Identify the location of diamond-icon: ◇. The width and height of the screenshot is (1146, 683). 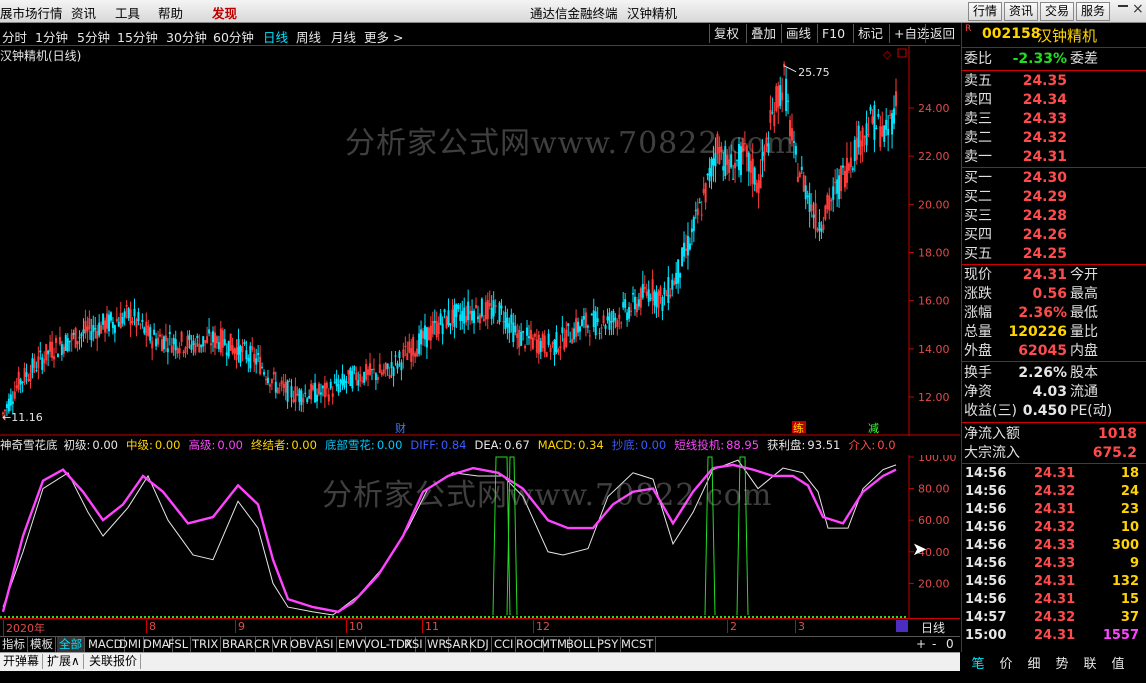
(887, 54).